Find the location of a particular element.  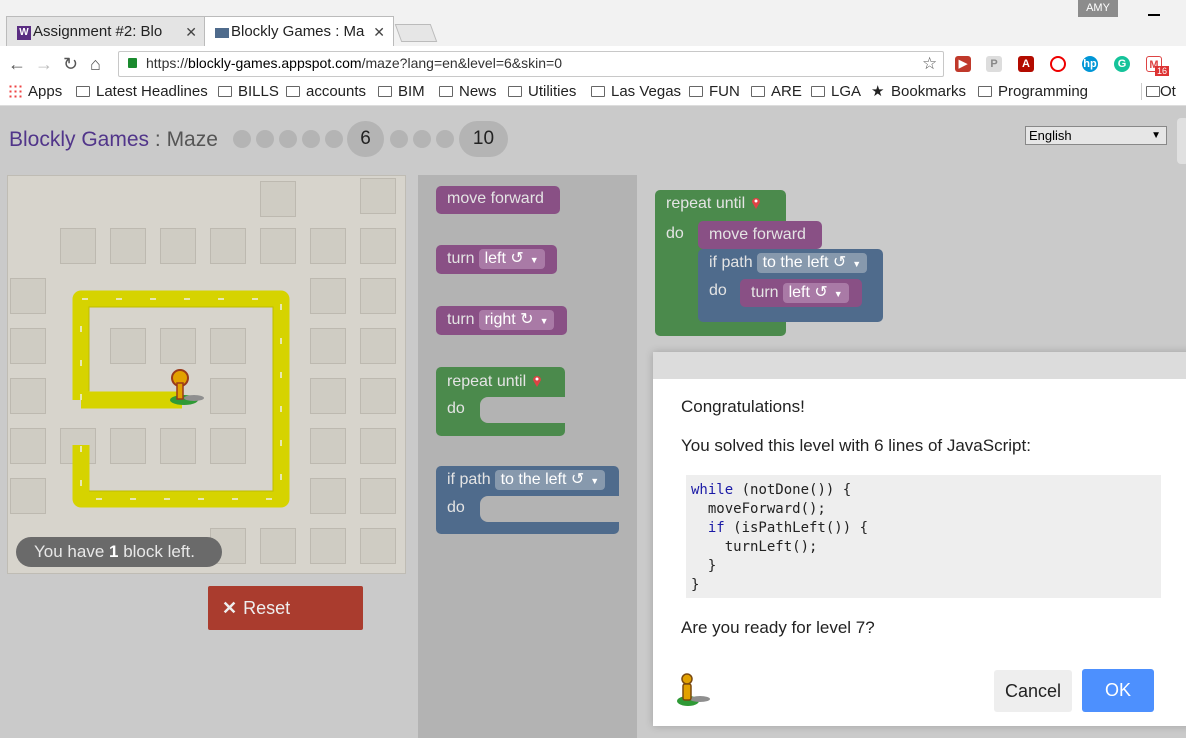

dialog-question: Are you ready for level 7? is located at coordinates (778, 627).